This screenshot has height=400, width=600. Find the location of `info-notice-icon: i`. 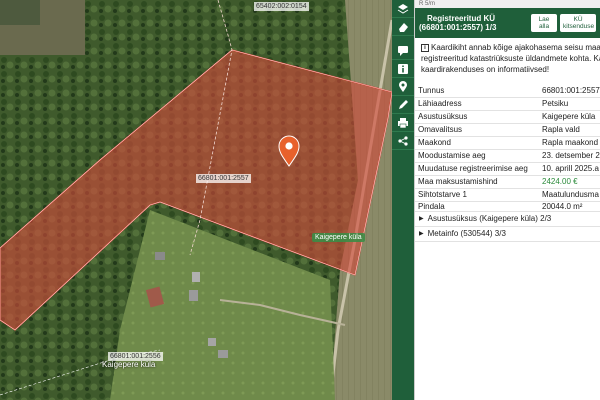

info-notice-icon: i is located at coordinates (425, 47).